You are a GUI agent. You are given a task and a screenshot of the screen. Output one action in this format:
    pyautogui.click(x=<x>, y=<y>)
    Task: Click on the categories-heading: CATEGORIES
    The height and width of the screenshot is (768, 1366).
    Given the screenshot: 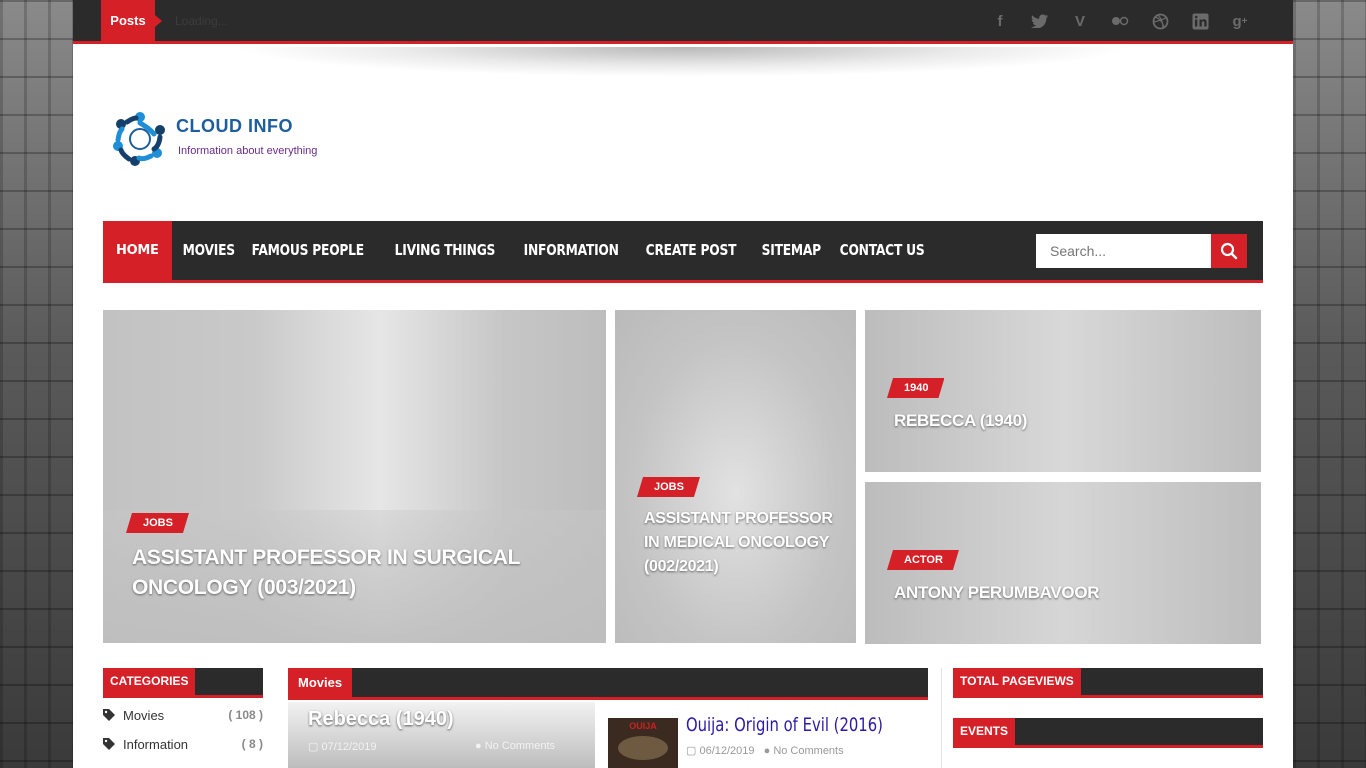 What is the action you would take?
    pyautogui.click(x=149, y=681)
    